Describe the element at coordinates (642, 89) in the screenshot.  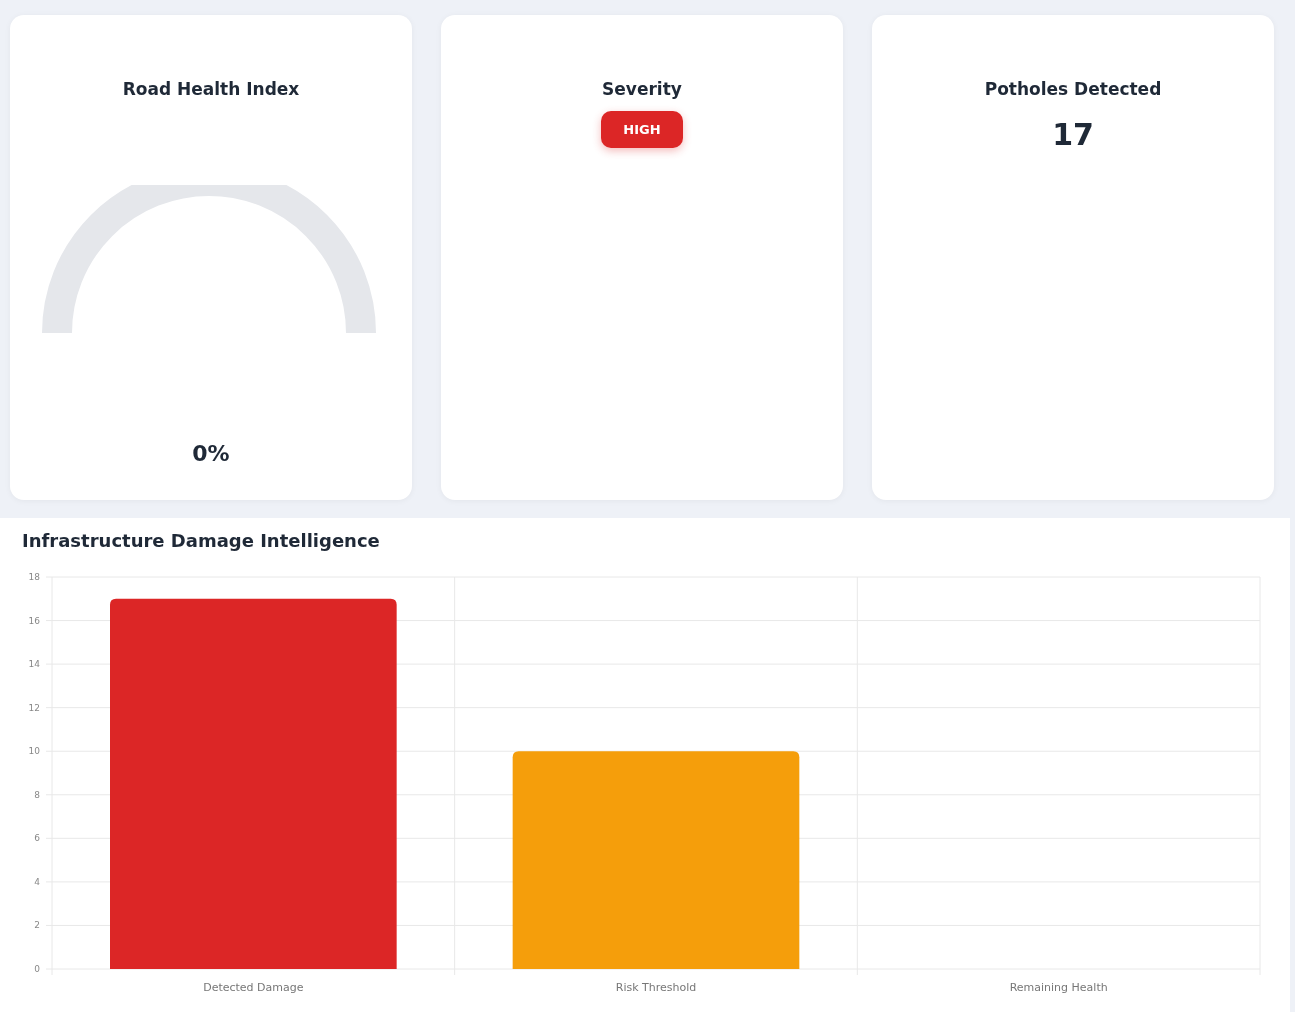
I see `card-title: Severity` at that location.